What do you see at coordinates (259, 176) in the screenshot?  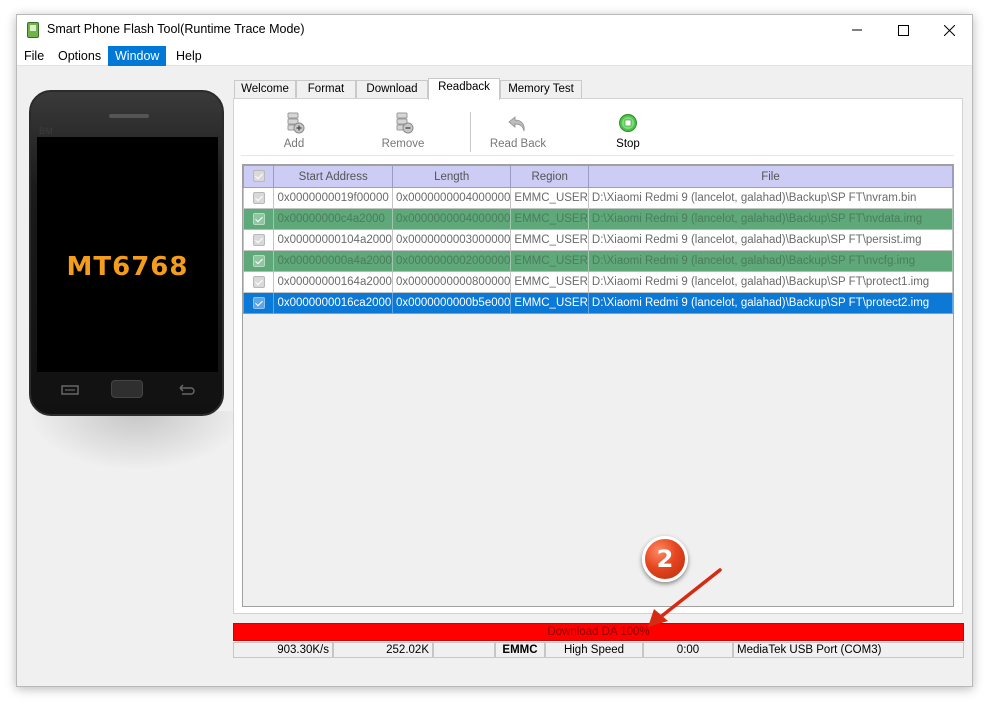 I see `select-all-checkbox` at bounding box center [259, 176].